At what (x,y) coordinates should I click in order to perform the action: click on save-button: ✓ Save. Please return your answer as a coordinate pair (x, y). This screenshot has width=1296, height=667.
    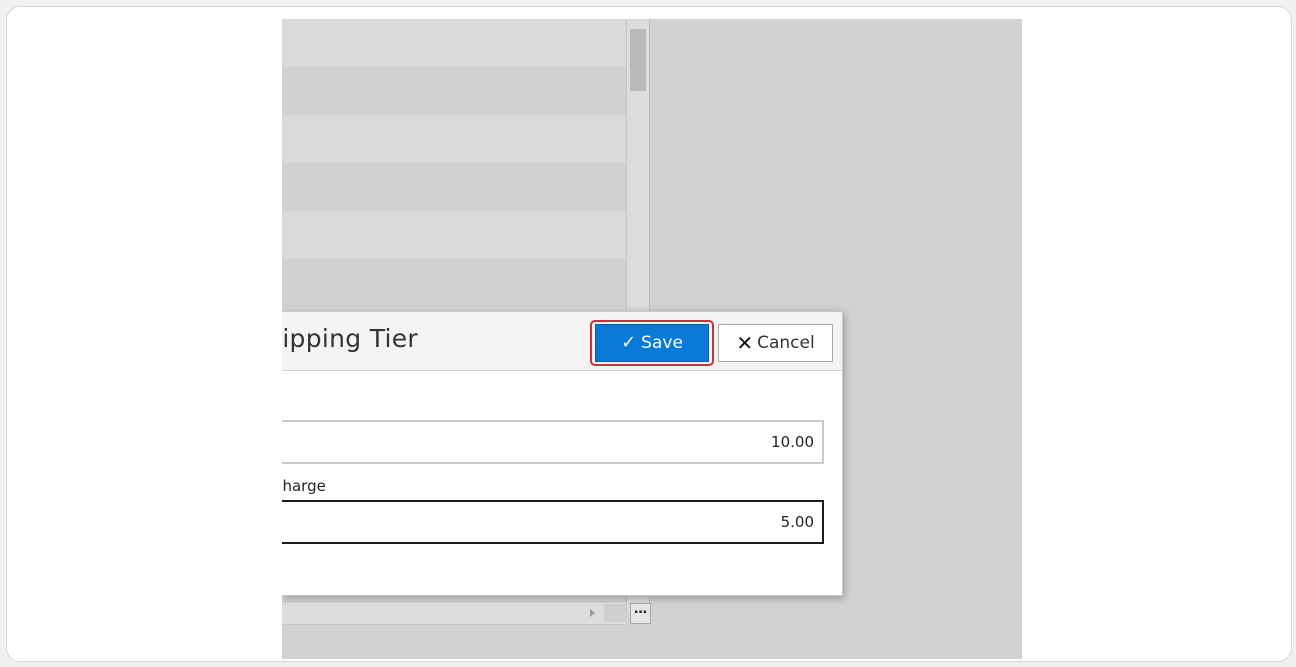
    Looking at the image, I should click on (652, 343).